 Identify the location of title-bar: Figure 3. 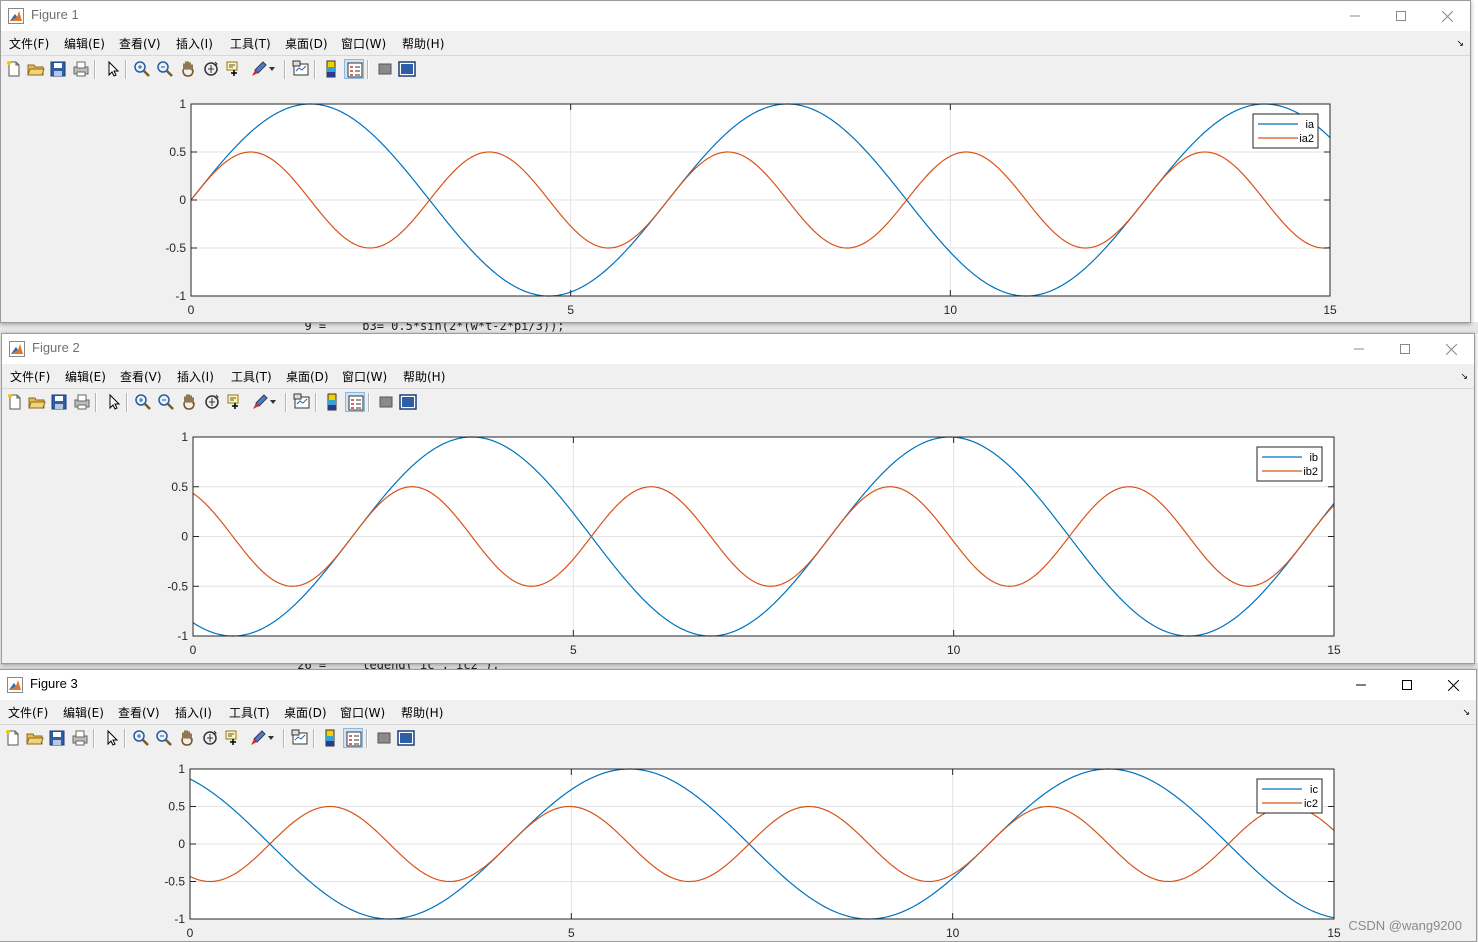
(738, 685).